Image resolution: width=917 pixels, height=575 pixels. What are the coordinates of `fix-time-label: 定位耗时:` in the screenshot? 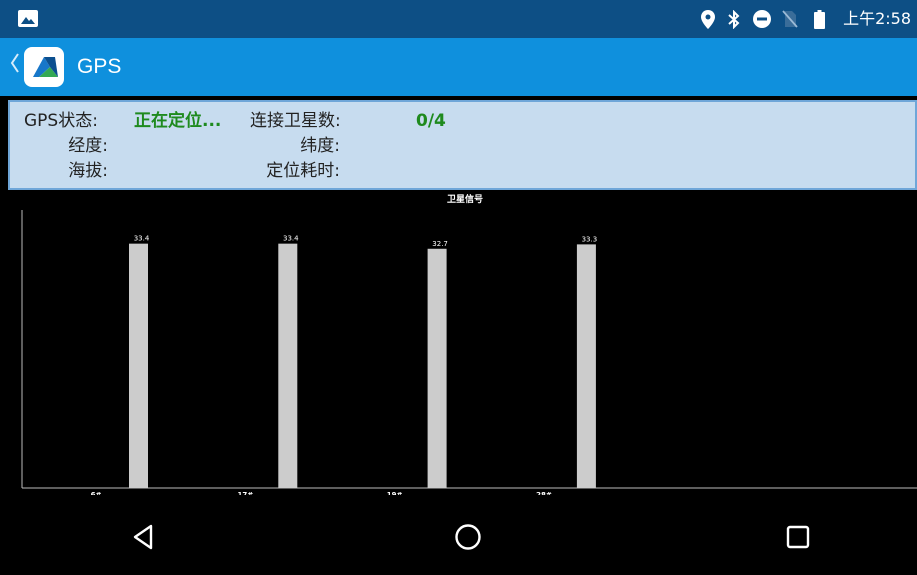 It's located at (303, 171).